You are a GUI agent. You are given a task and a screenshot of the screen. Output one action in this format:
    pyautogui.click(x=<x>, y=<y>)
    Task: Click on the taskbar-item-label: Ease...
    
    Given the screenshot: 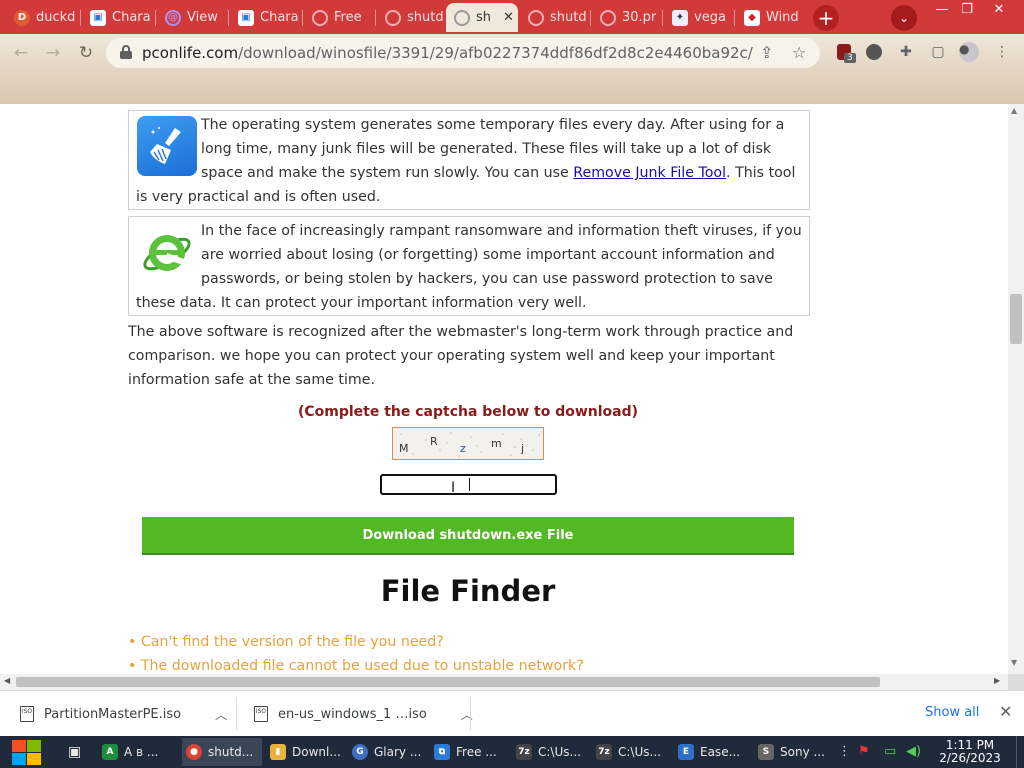 What is the action you would take?
    pyautogui.click(x=720, y=752)
    